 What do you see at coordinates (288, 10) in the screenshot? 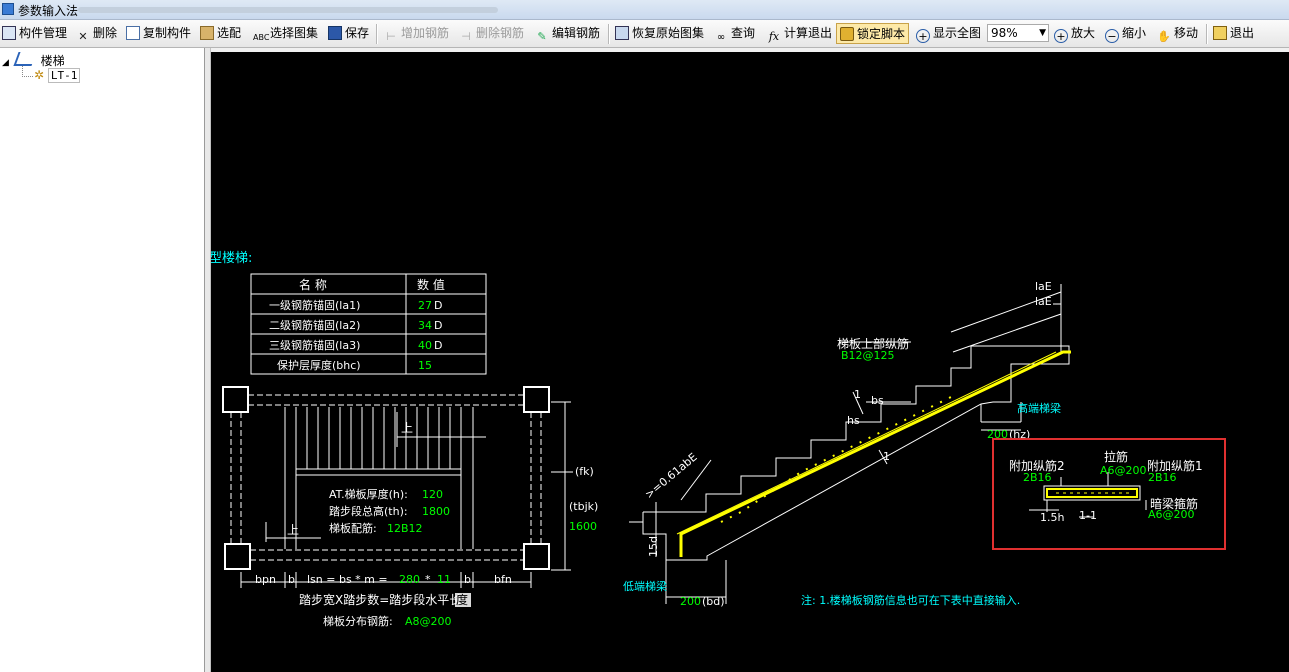
I see `blurred-path-text` at bounding box center [288, 10].